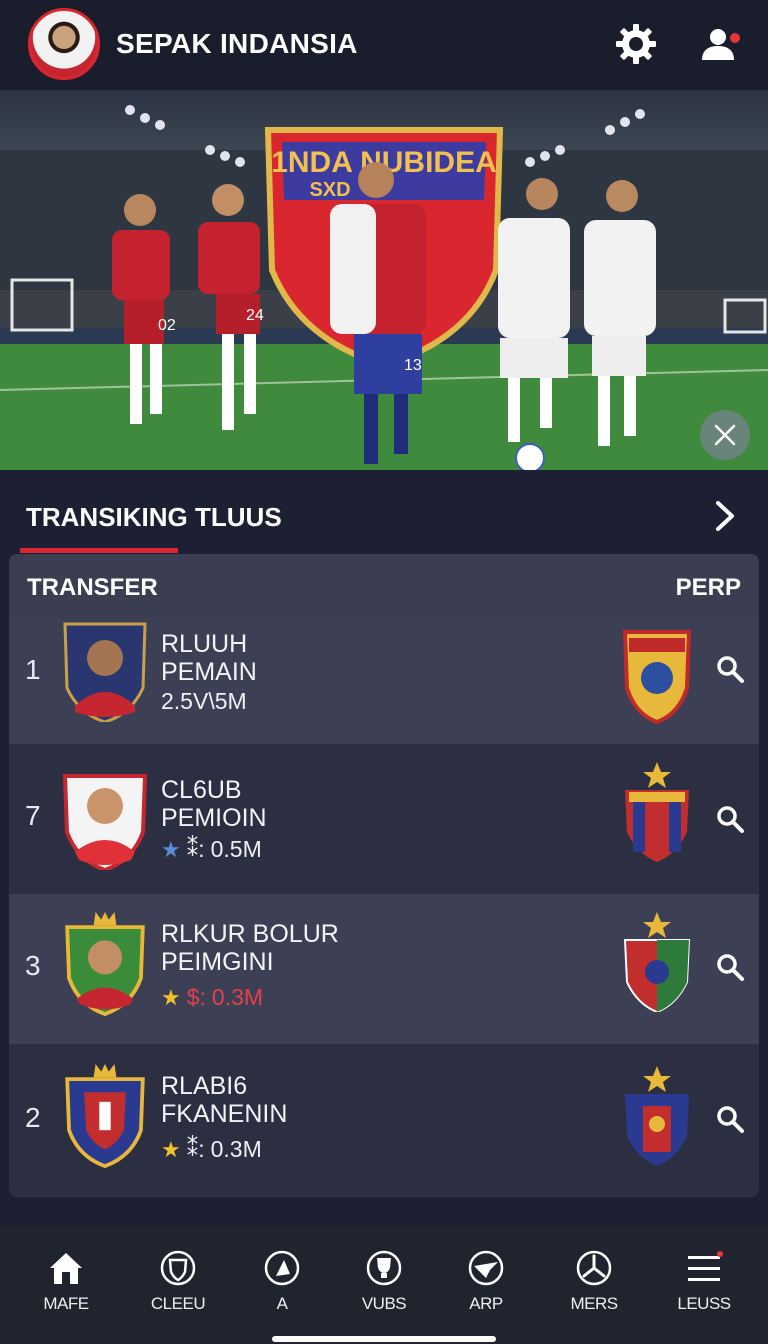 This screenshot has height=1344, width=768. I want to click on player-name-line1: CL6UB, so click(201, 790).